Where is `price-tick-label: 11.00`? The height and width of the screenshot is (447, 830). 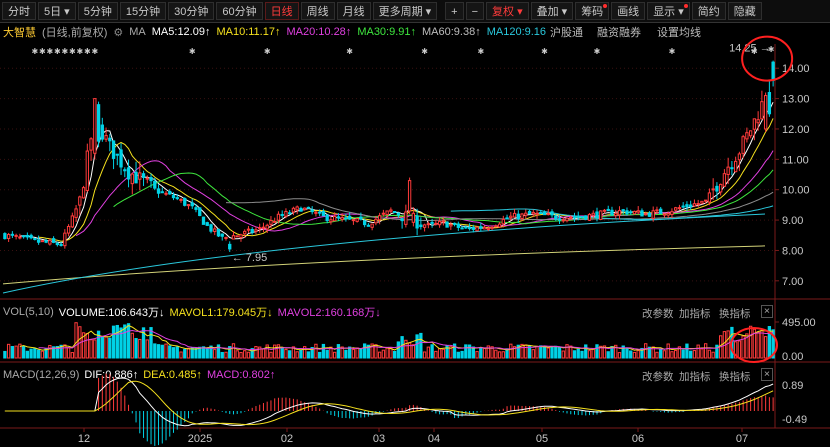
price-tick-label: 11.00 is located at coordinates (795, 160).